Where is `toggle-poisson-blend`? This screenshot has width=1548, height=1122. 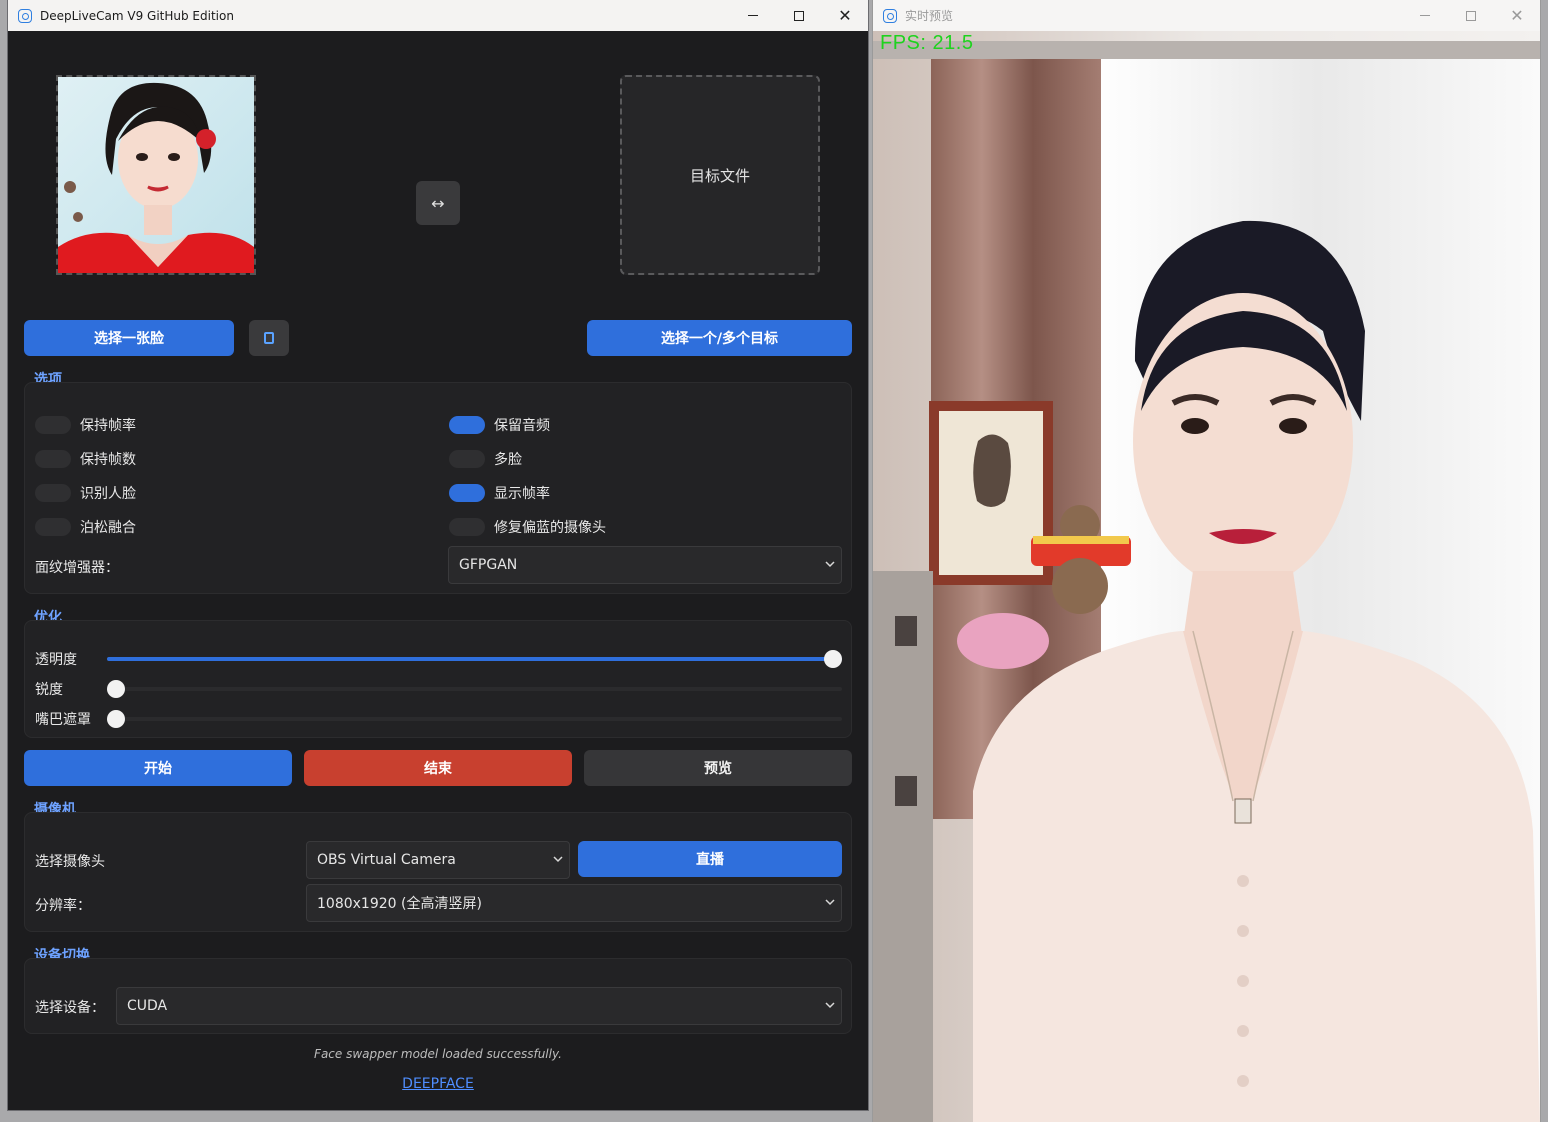 toggle-poisson-blend is located at coordinates (53, 527).